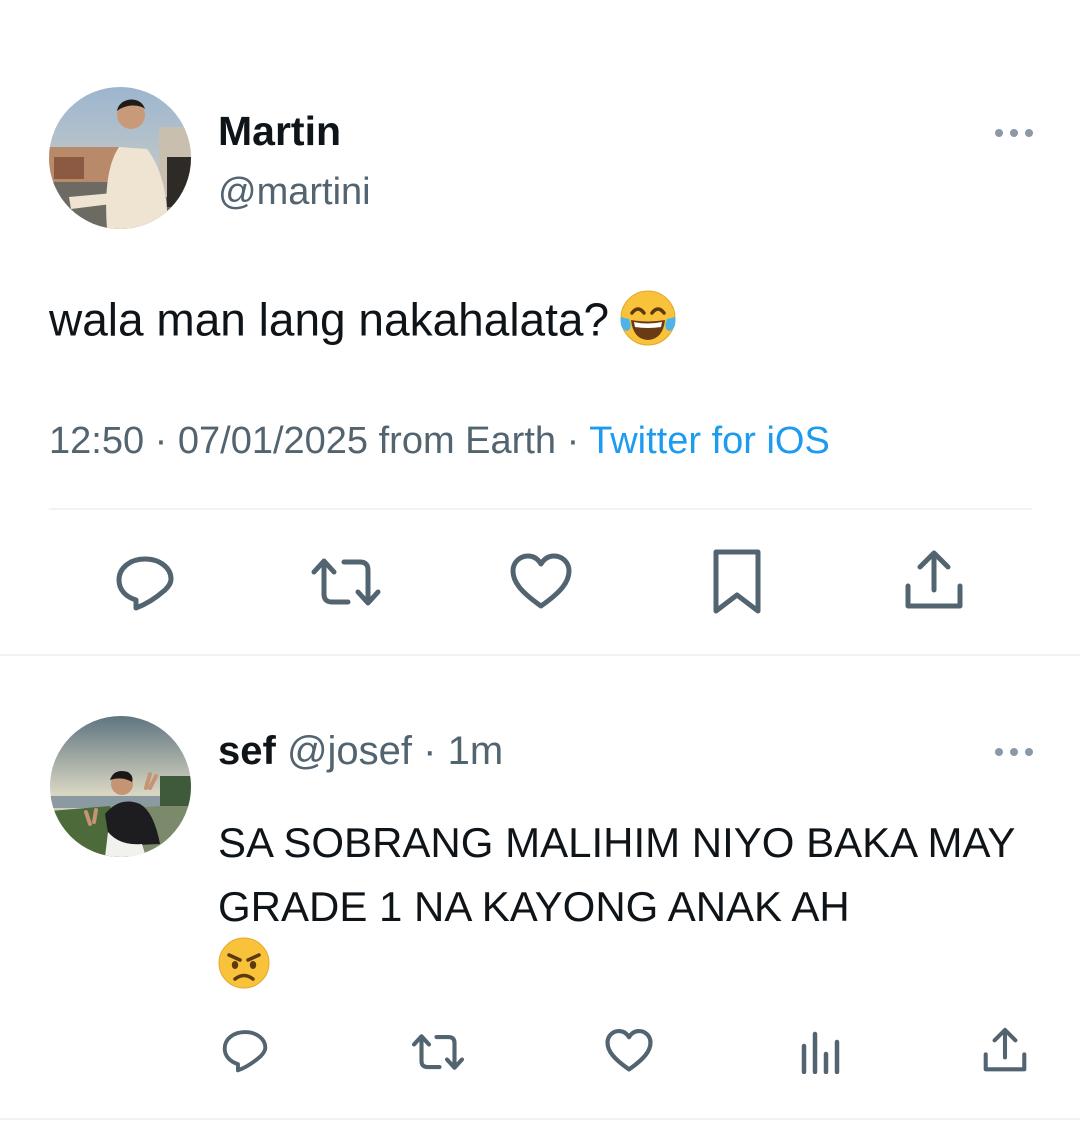 The height and width of the screenshot is (1126, 1080). I want to click on tweet-body: wala man lang nakahalata?, so click(329, 319).